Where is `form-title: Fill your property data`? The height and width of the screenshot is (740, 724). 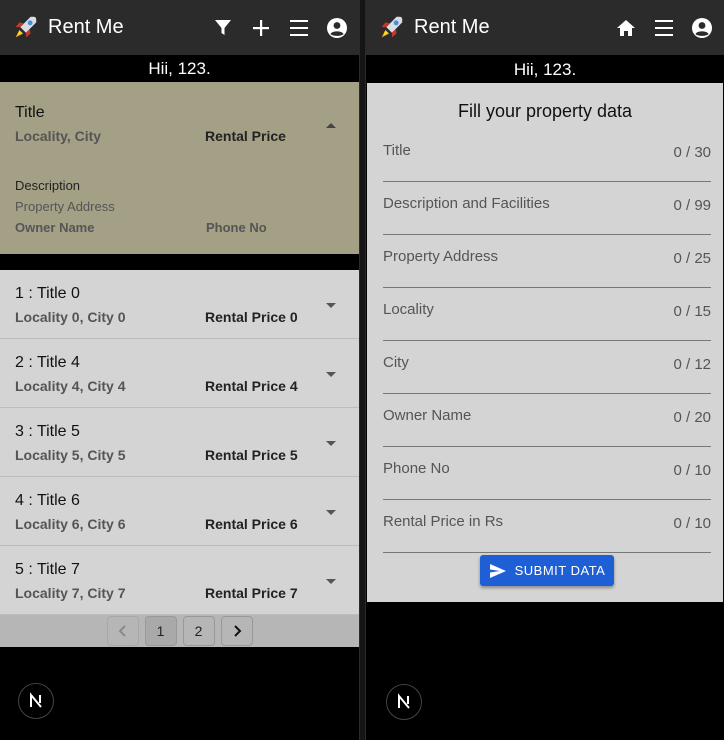
form-title: Fill your property data is located at coordinates (545, 111).